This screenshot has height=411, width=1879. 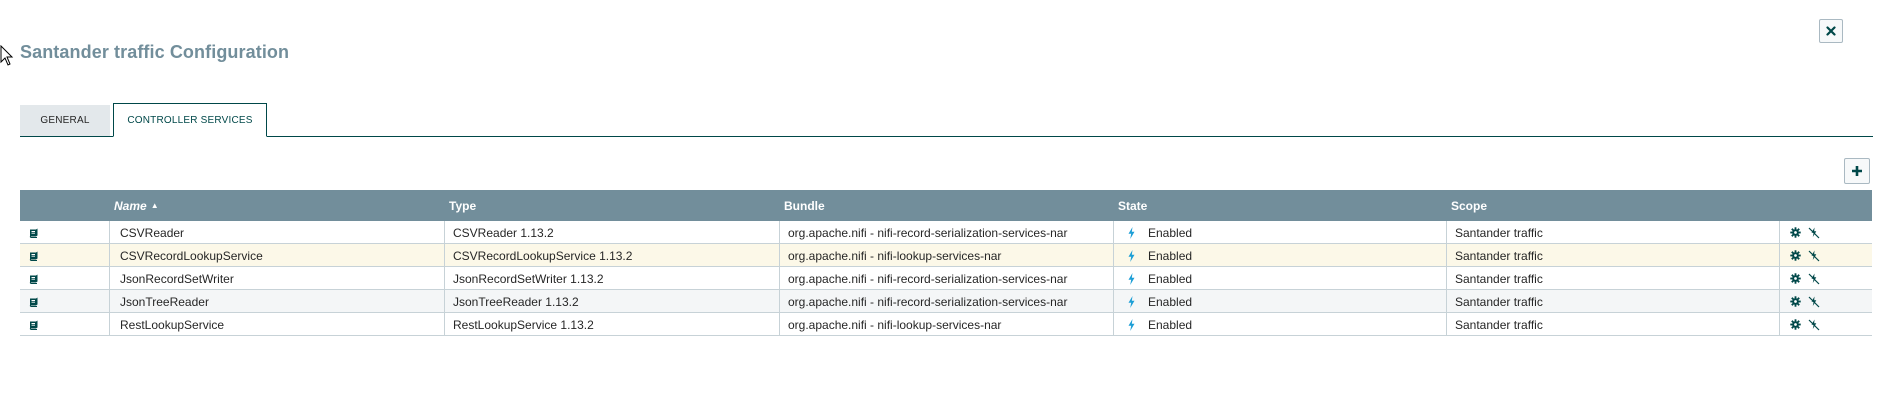 I want to click on tab-controller-services-label: CONTROLLER SERVICES, so click(x=190, y=120).